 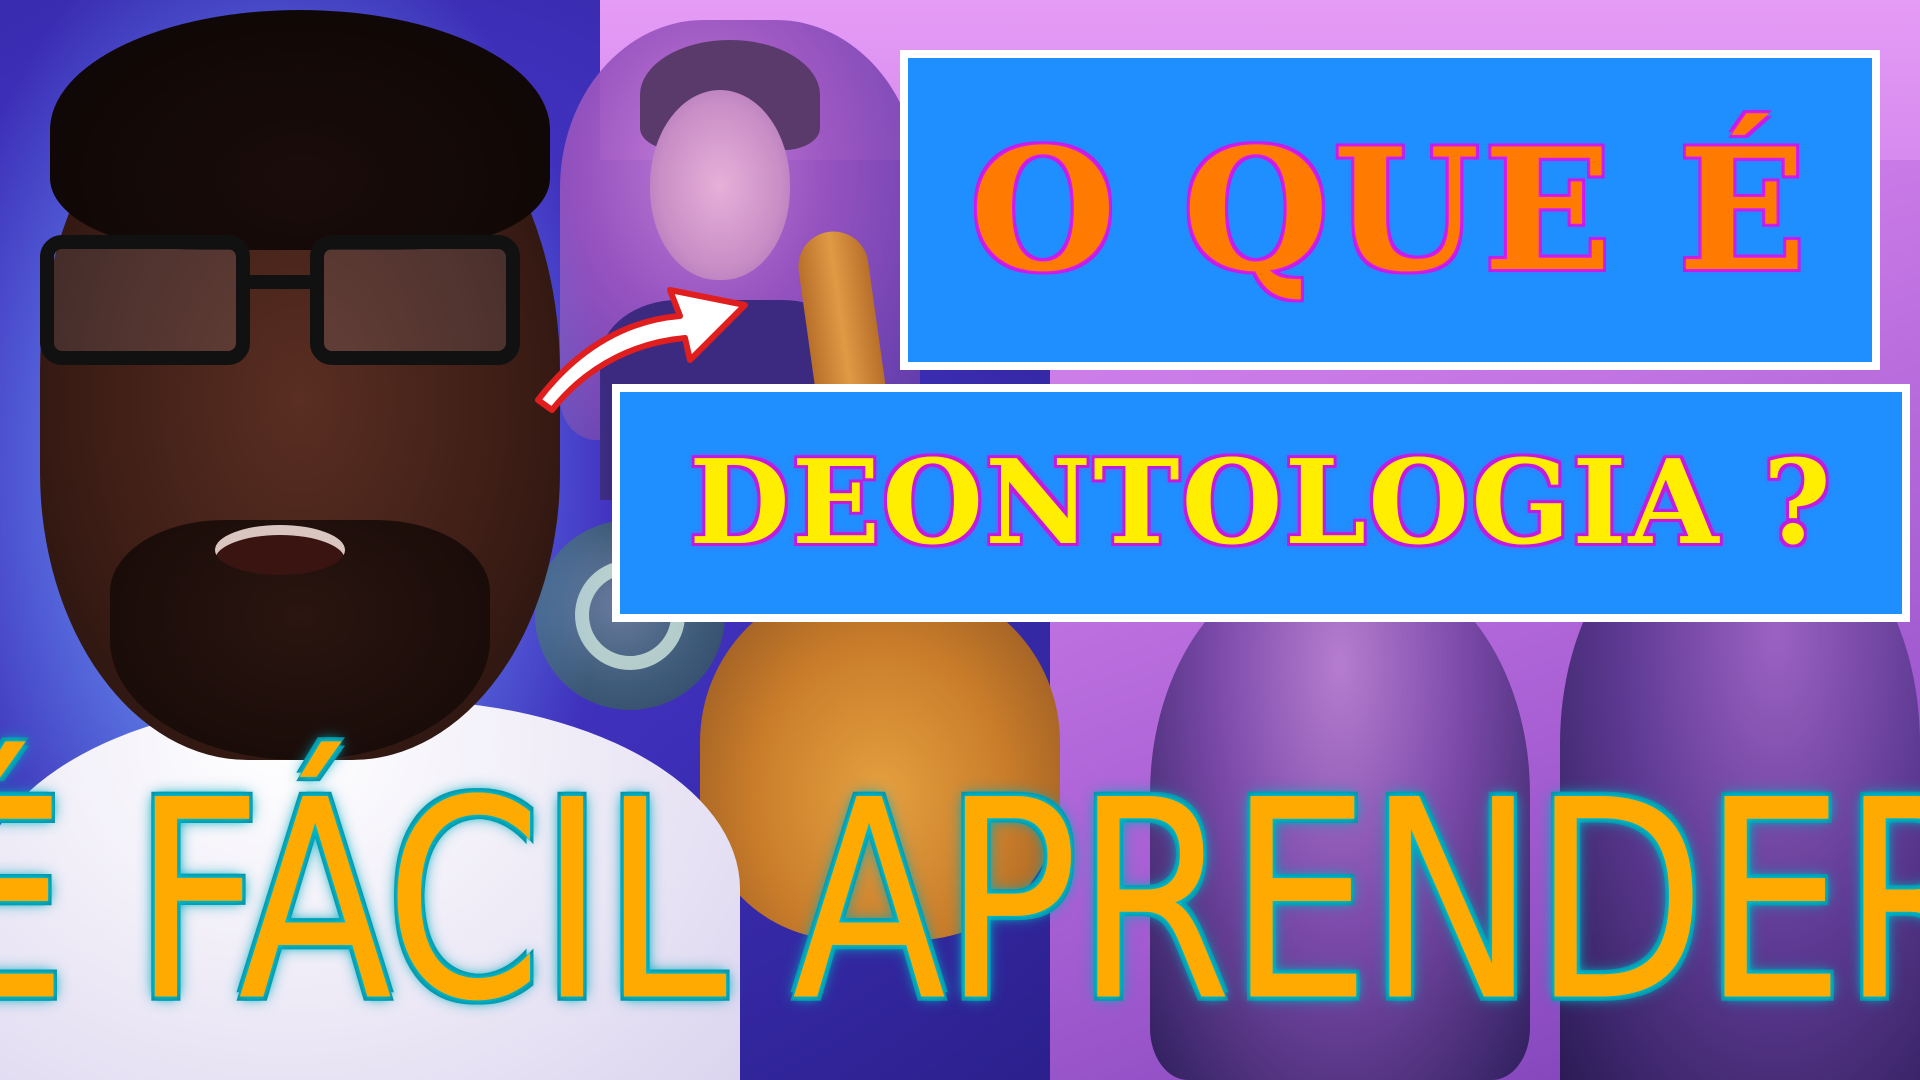 I want to click on headline-line2: DEONTOLOGIA ?, so click(x=1261, y=503).